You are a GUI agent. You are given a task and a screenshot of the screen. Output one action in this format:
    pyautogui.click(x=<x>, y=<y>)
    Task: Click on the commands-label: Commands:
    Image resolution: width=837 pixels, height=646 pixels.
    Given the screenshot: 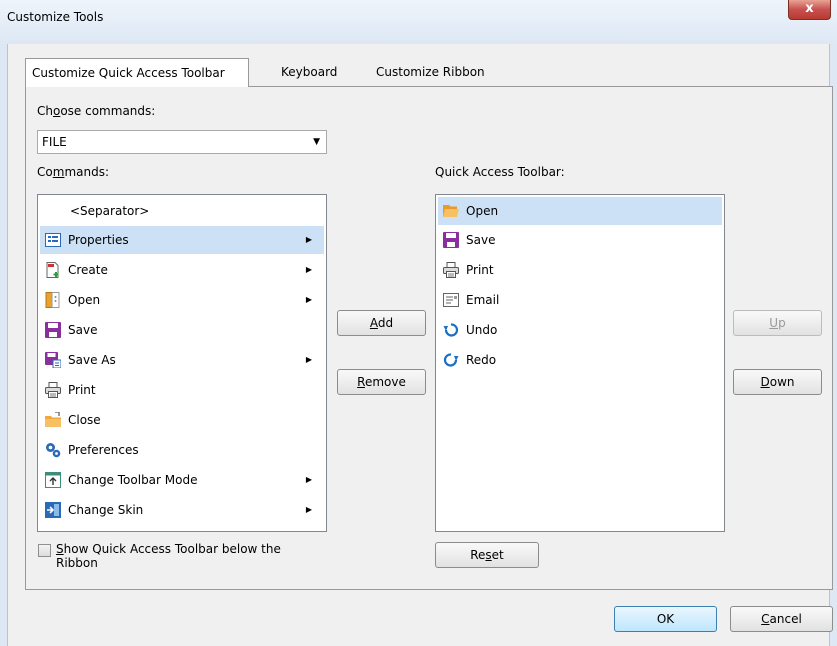 What is the action you would take?
    pyautogui.click(x=73, y=172)
    